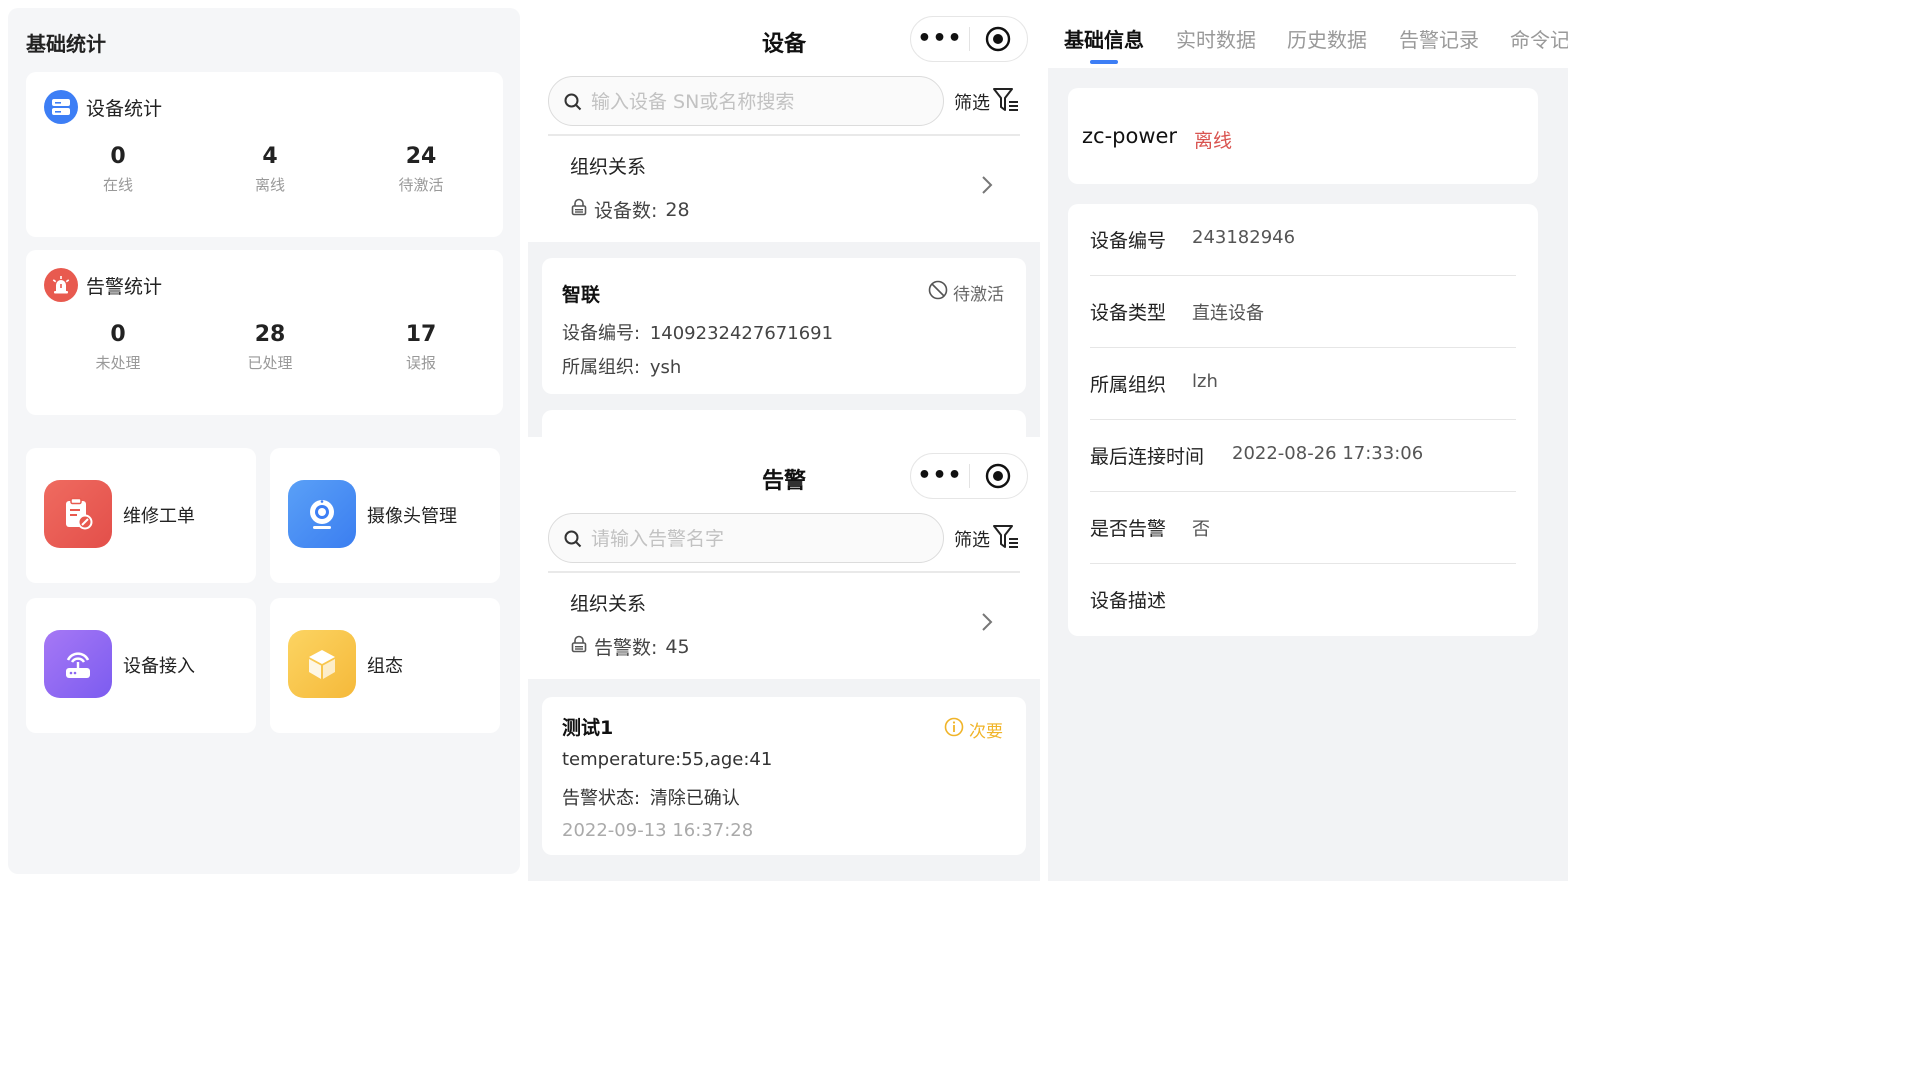 This screenshot has height=1080, width=1920. What do you see at coordinates (421, 156) in the screenshot?
I see `stat-value: 24` at bounding box center [421, 156].